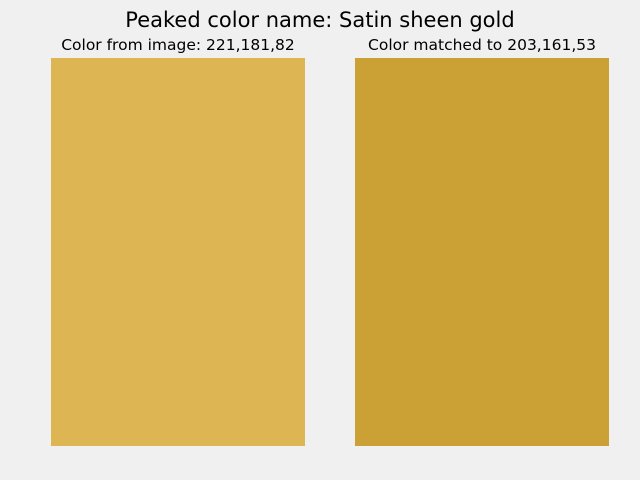  Describe the element at coordinates (178, 45) in the screenshot. I see `image-color-title: Color from image: 221,181,82` at that location.